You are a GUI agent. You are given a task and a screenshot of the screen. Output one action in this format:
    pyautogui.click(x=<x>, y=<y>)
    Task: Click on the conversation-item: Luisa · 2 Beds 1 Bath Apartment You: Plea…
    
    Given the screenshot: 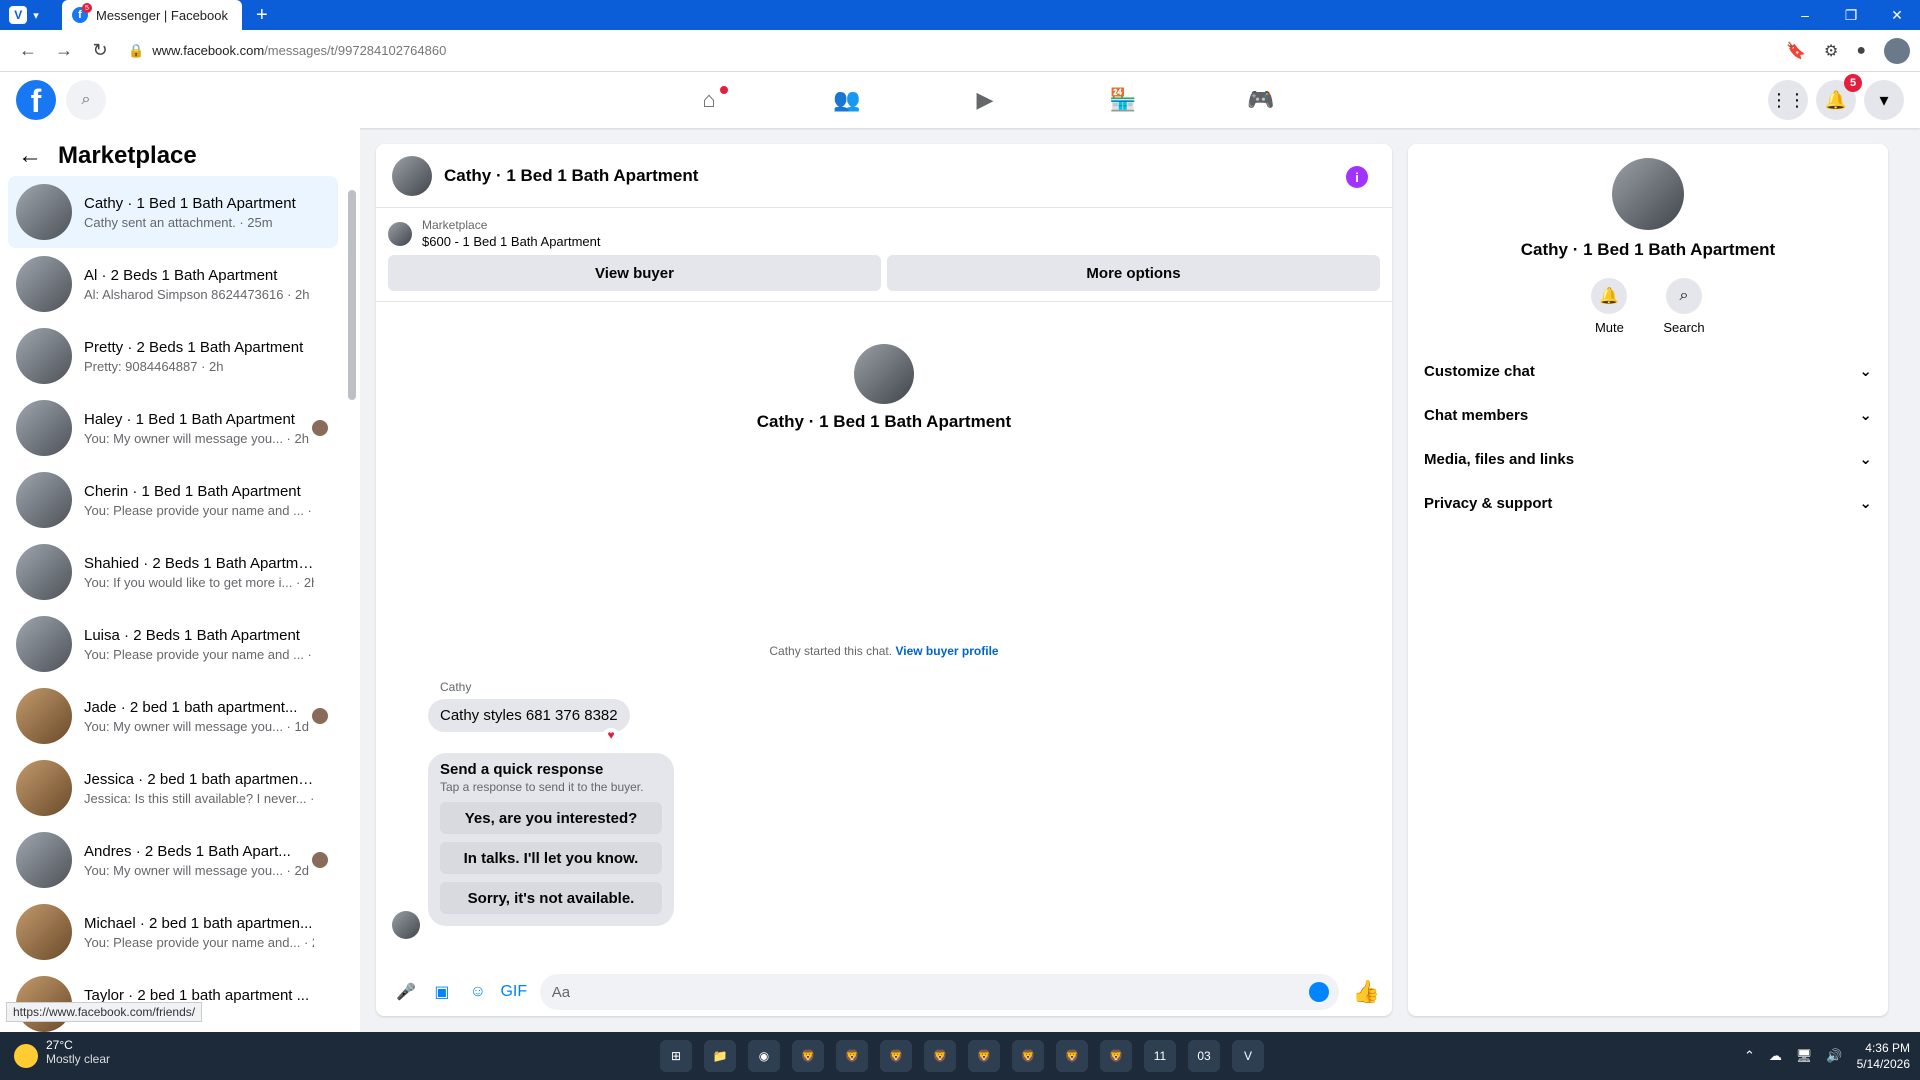 What is the action you would take?
    pyautogui.click(x=173, y=644)
    